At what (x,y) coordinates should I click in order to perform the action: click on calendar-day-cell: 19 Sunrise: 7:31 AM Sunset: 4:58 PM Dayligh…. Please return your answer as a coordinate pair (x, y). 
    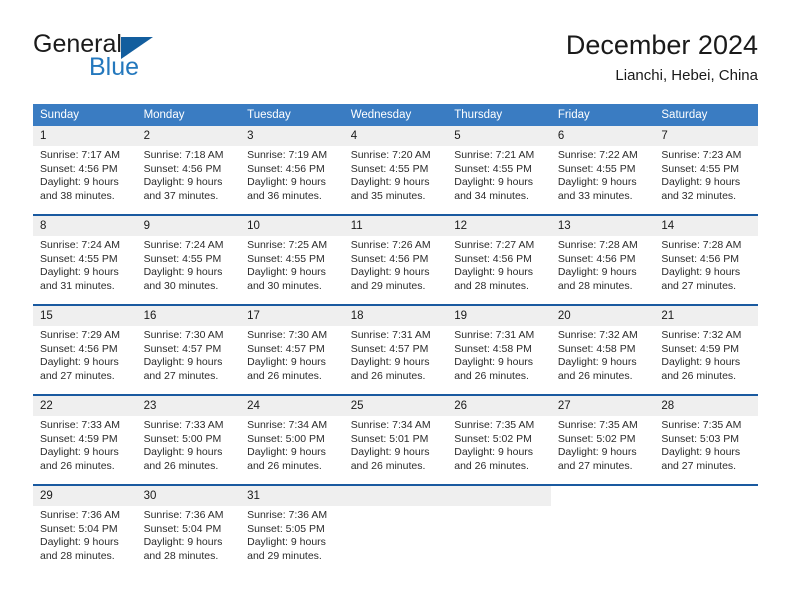
    Looking at the image, I should click on (499, 349).